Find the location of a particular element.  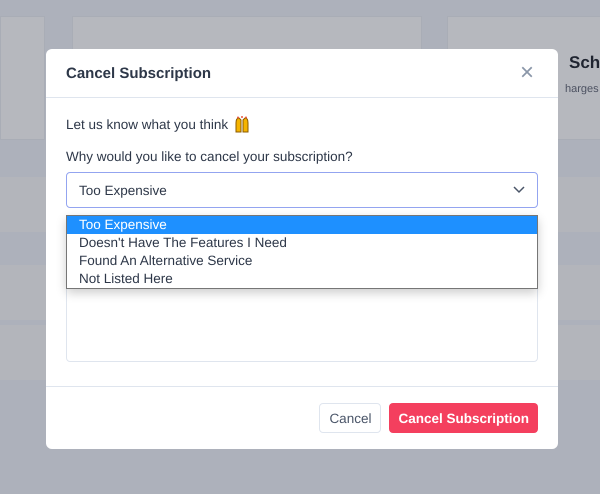

card-text: harges is located at coordinates (582, 89).